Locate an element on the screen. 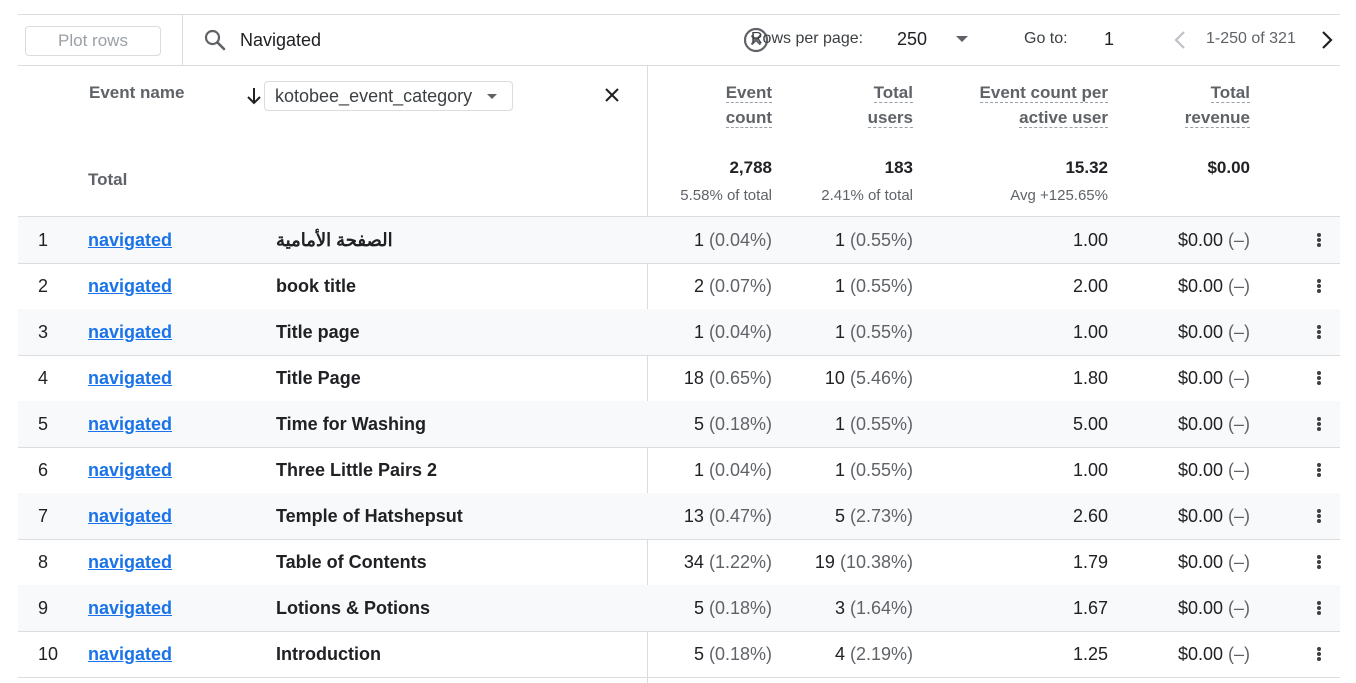 The width and height of the screenshot is (1356, 683). users-value: 4 is located at coordinates (839, 654).